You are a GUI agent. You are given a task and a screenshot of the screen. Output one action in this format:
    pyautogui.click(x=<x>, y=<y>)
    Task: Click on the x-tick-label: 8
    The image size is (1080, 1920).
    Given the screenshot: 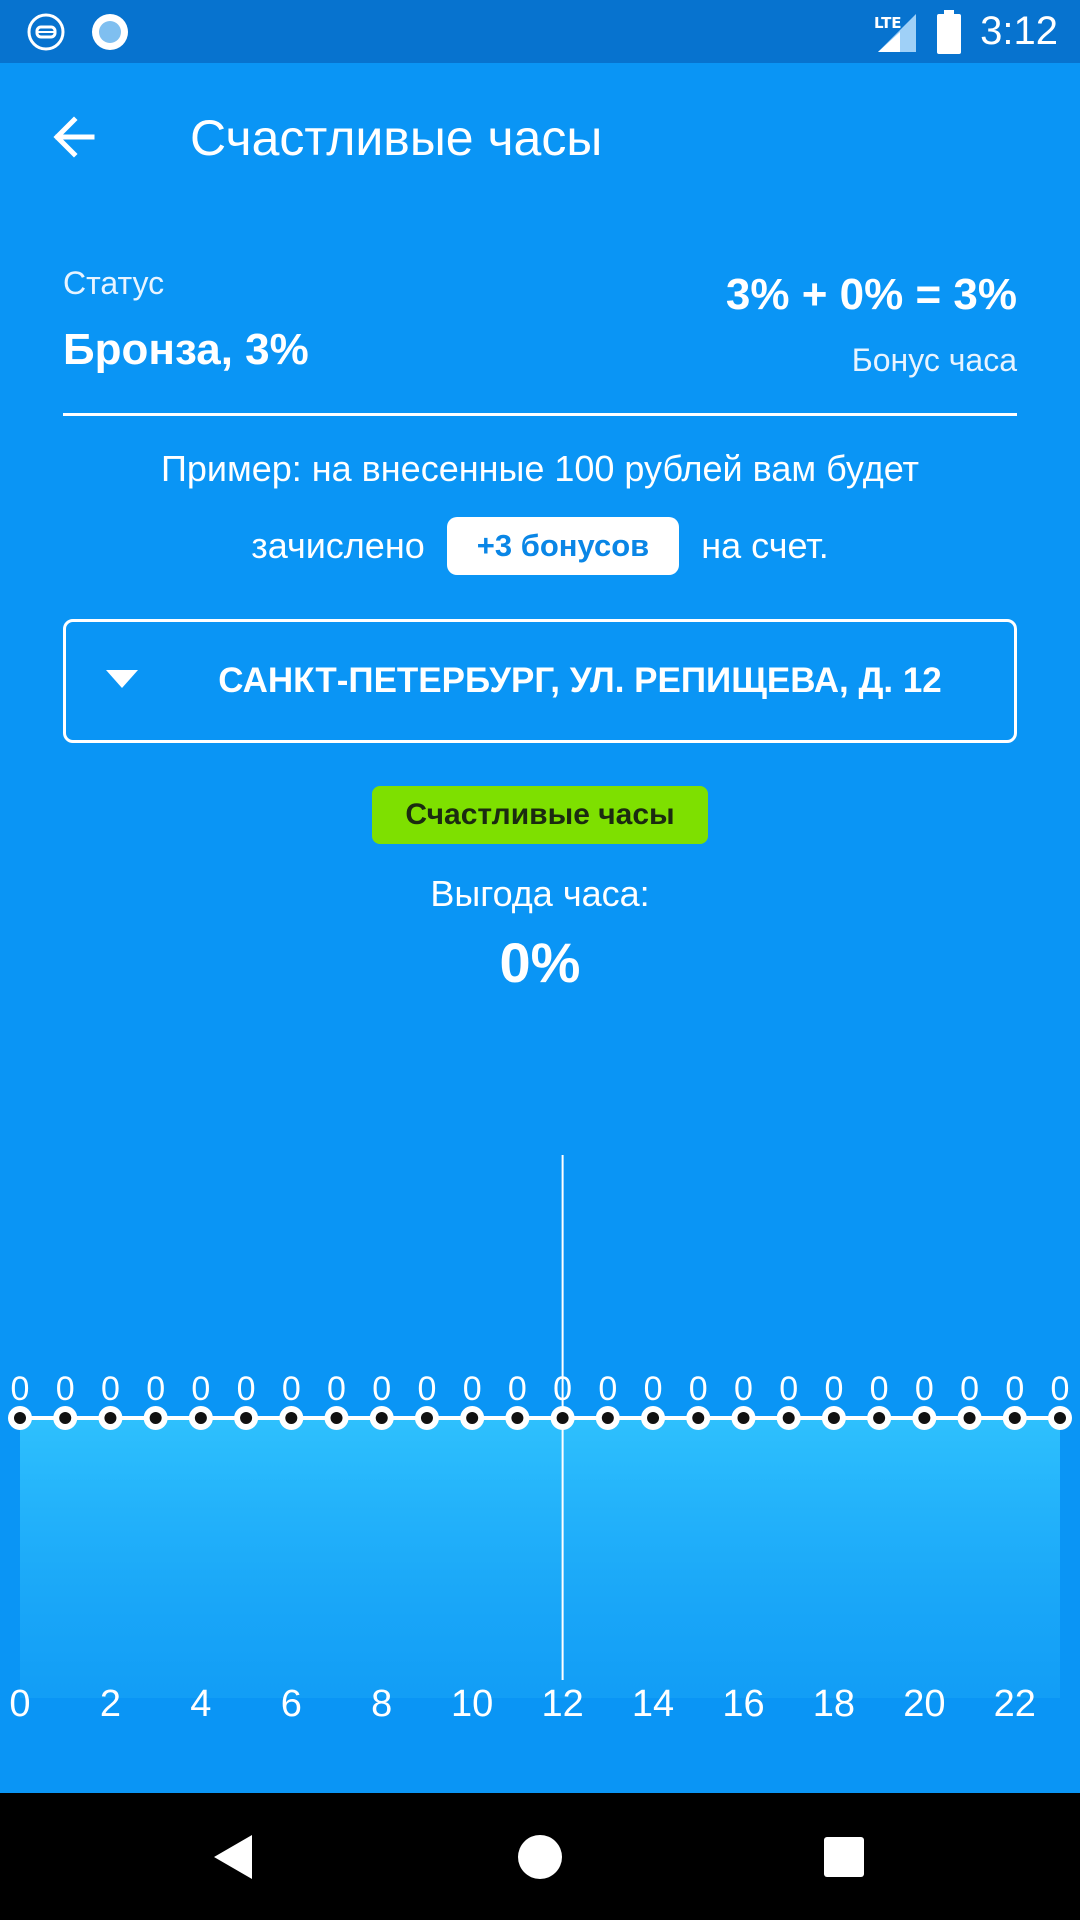 What is the action you would take?
    pyautogui.click(x=381, y=1704)
    